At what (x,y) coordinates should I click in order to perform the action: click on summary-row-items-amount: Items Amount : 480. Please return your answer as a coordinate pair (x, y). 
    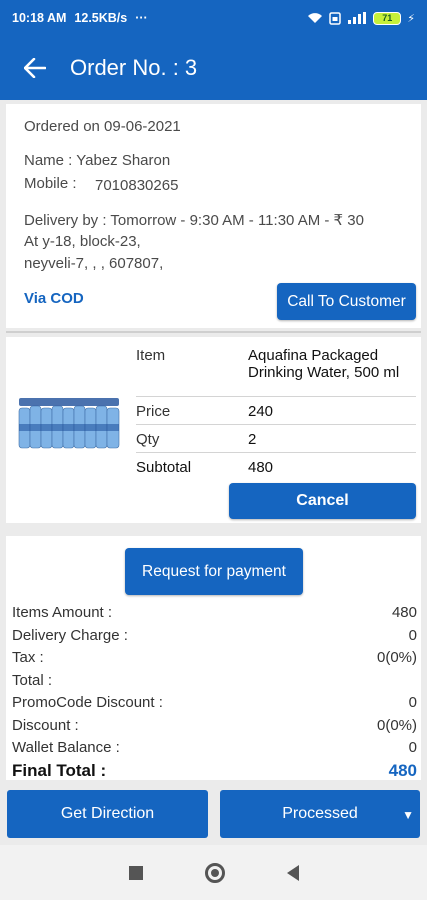
    Looking at the image, I should click on (214, 612).